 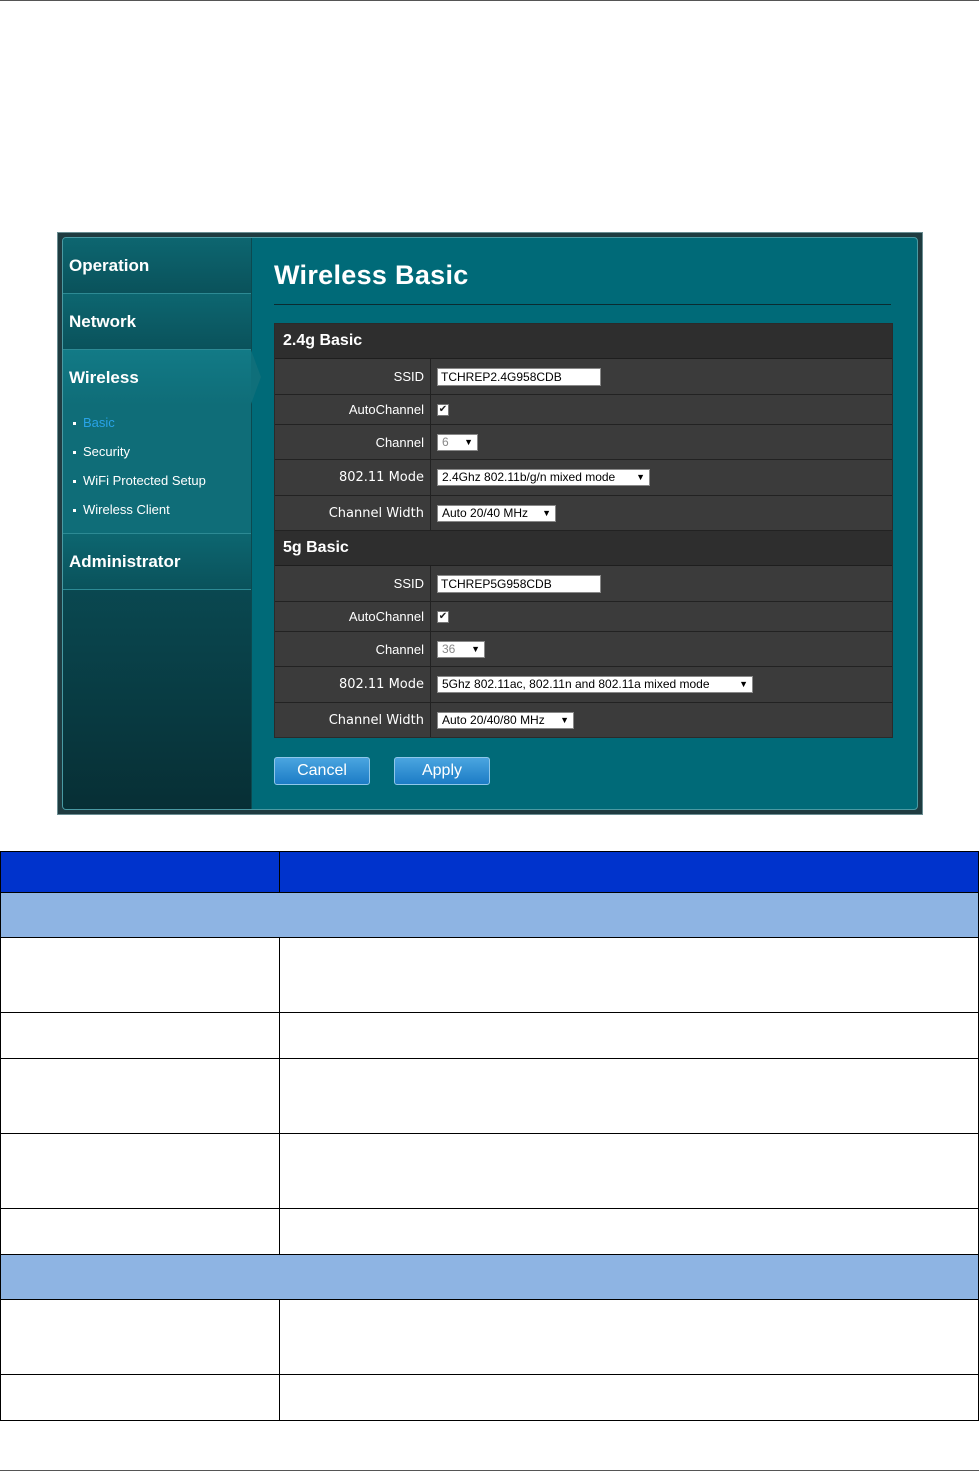 I want to click on select-value: Auto 20/40/80 MHz, so click(x=493, y=719).